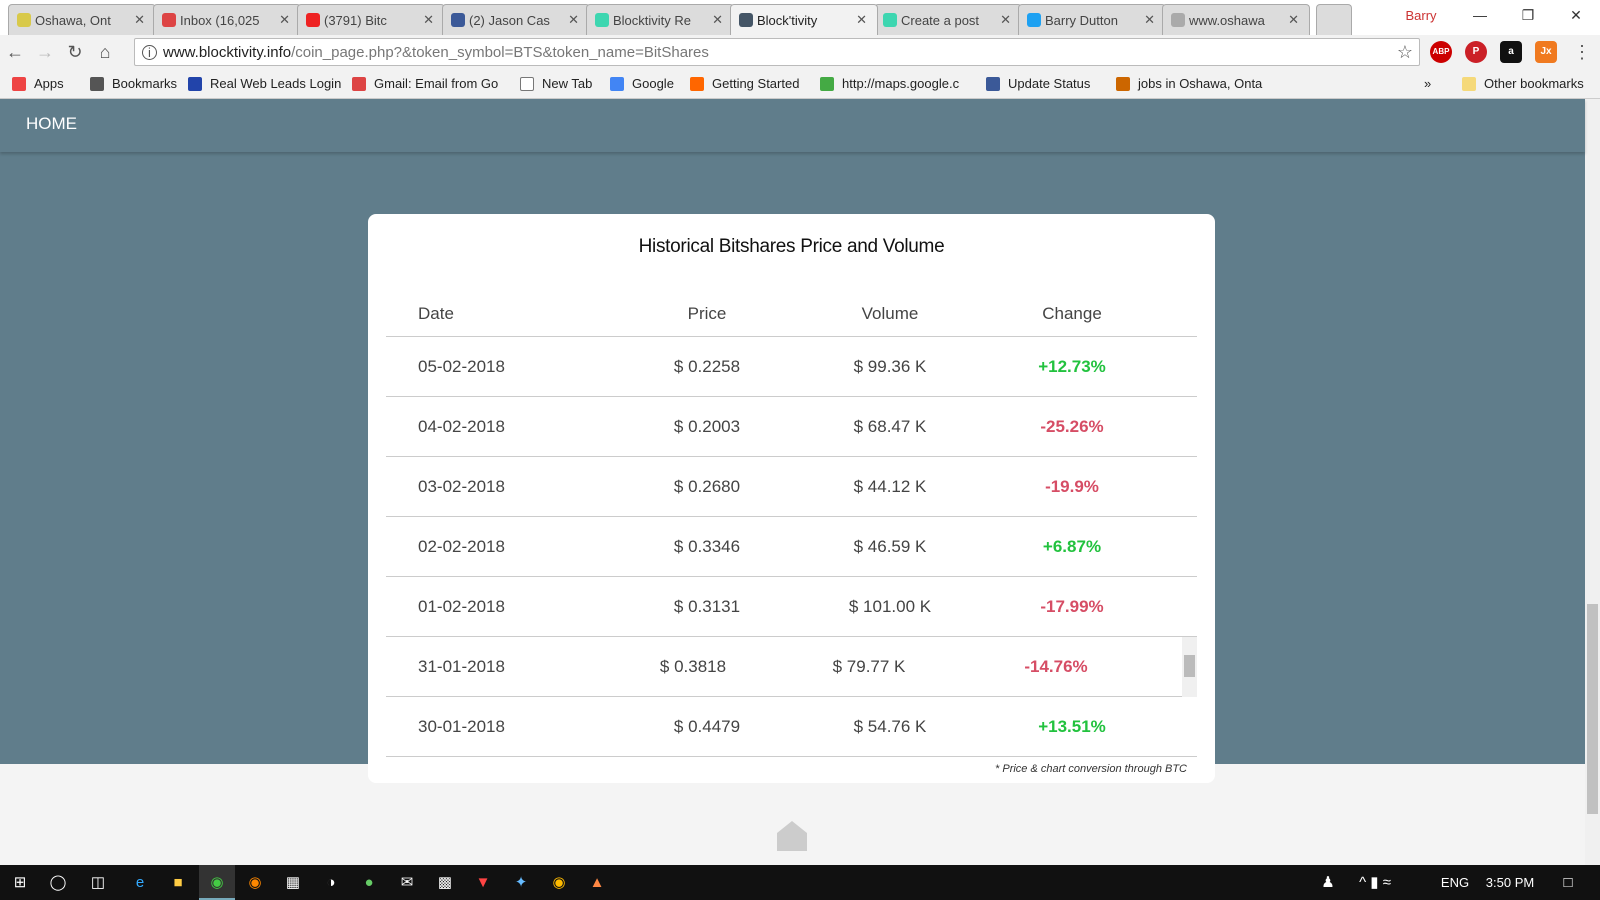 The image size is (1600, 900). I want to click on browser-tab: Create a post ✕, so click(948, 19).